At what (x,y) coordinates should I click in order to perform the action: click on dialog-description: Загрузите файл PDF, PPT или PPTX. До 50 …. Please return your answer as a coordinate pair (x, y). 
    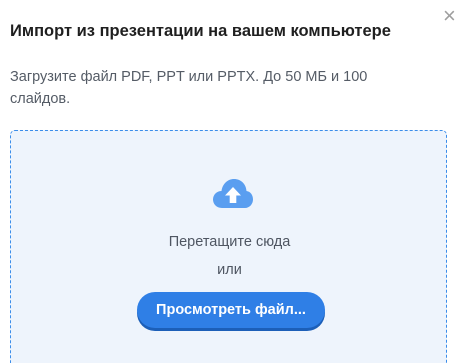
    Looking at the image, I should click on (189, 88).